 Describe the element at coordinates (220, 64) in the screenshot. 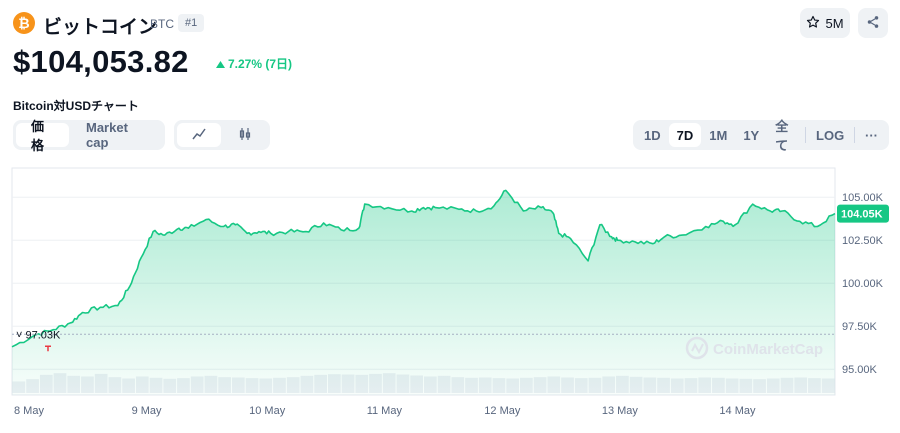

I see `triangle-up-icon` at that location.